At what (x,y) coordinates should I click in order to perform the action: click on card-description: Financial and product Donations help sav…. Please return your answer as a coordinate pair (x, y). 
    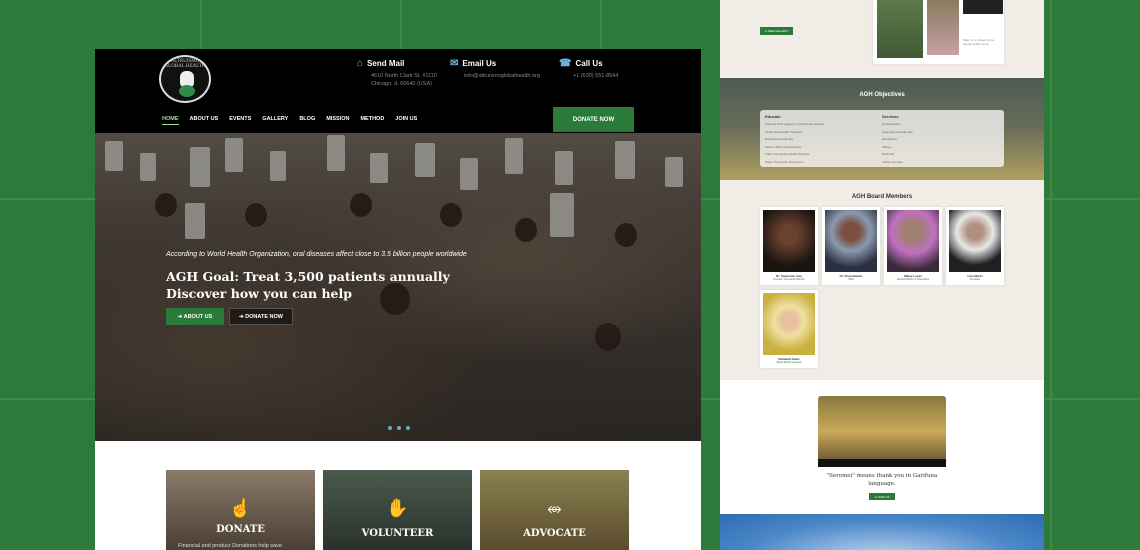
    Looking at the image, I should click on (230, 546).